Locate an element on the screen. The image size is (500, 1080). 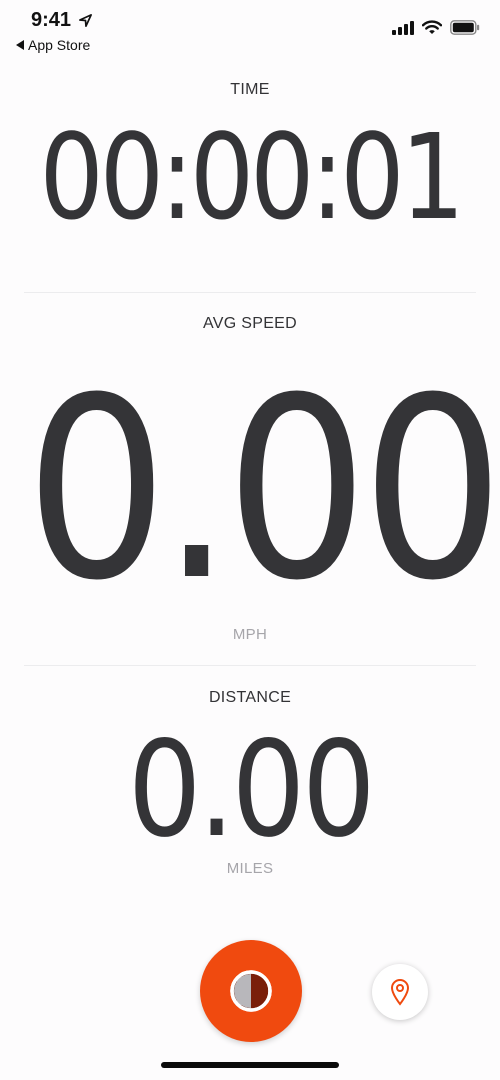
distance-unit: MILES is located at coordinates (250, 868).